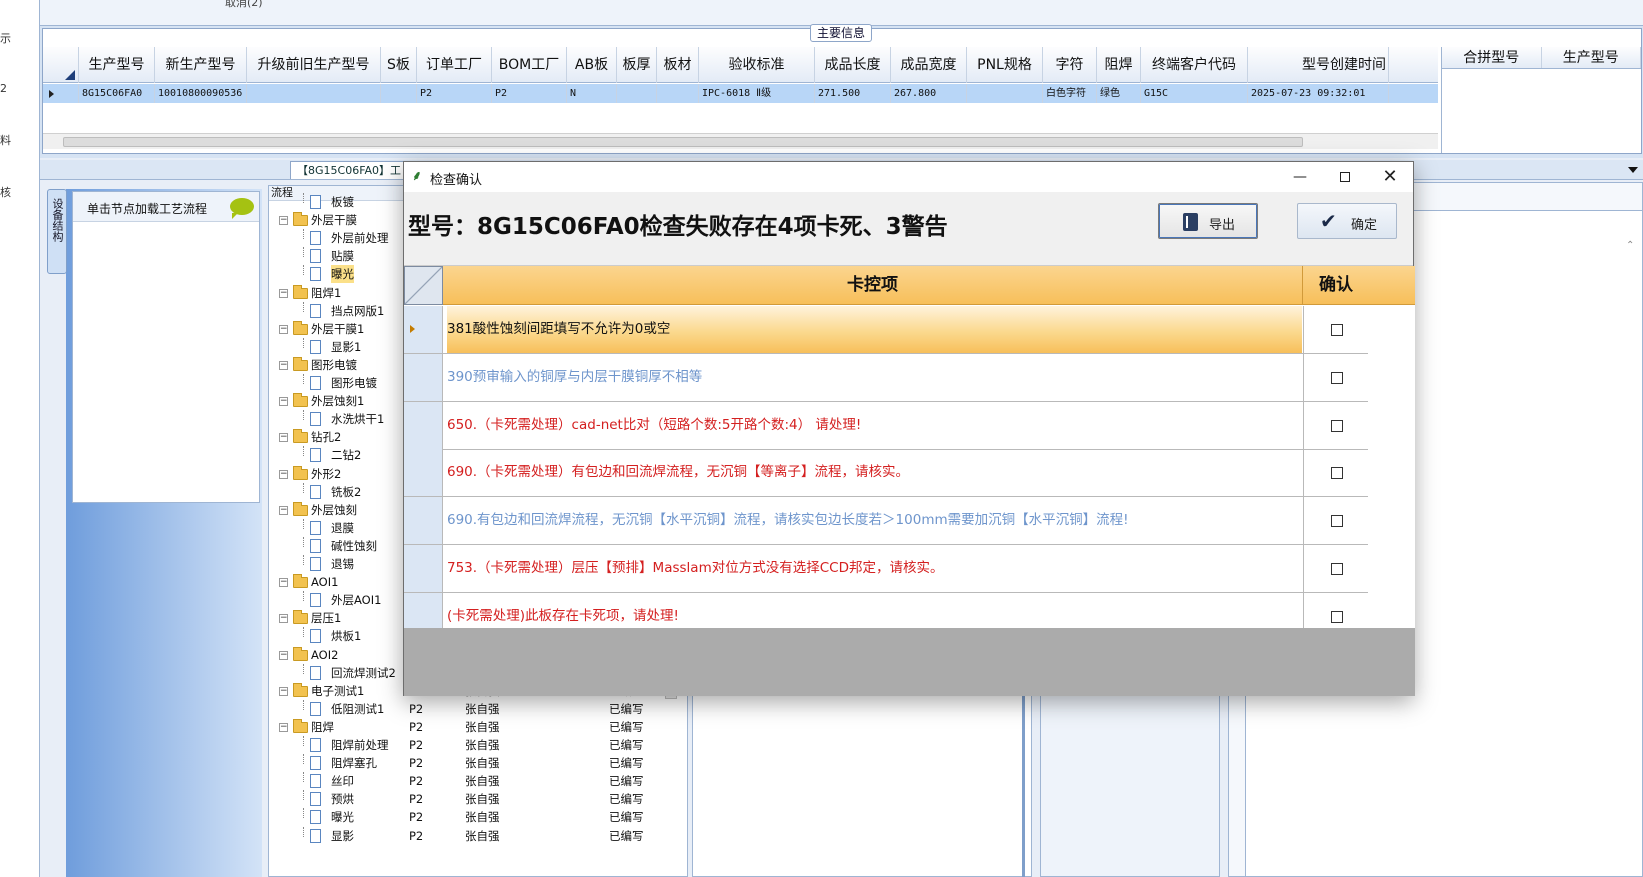 The width and height of the screenshot is (1643, 877). What do you see at coordinates (326, 474) in the screenshot?
I see `tree-node-label: 外形2` at bounding box center [326, 474].